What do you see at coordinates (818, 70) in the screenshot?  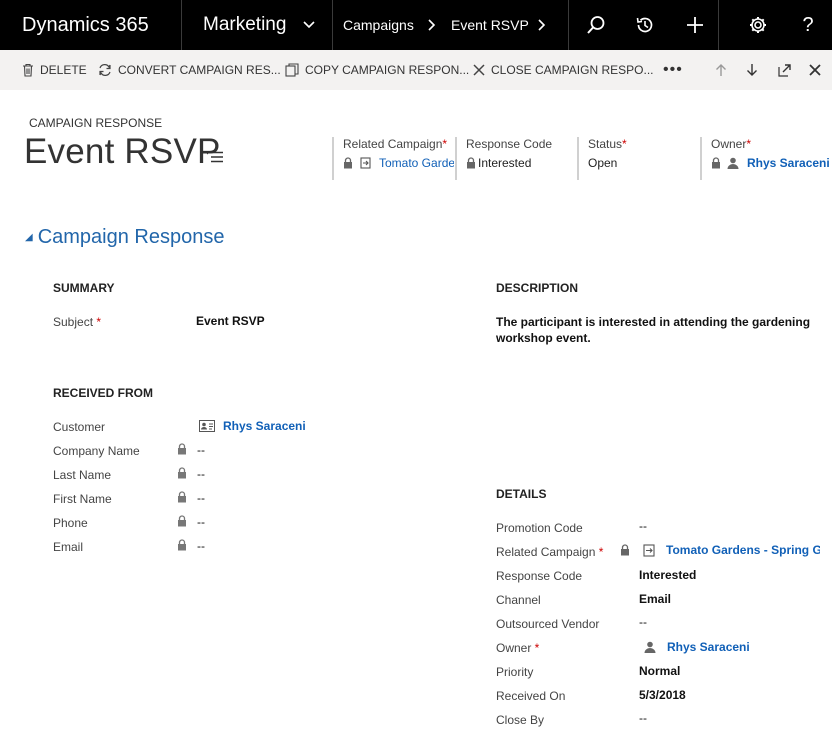 I see `close-form-icon` at bounding box center [818, 70].